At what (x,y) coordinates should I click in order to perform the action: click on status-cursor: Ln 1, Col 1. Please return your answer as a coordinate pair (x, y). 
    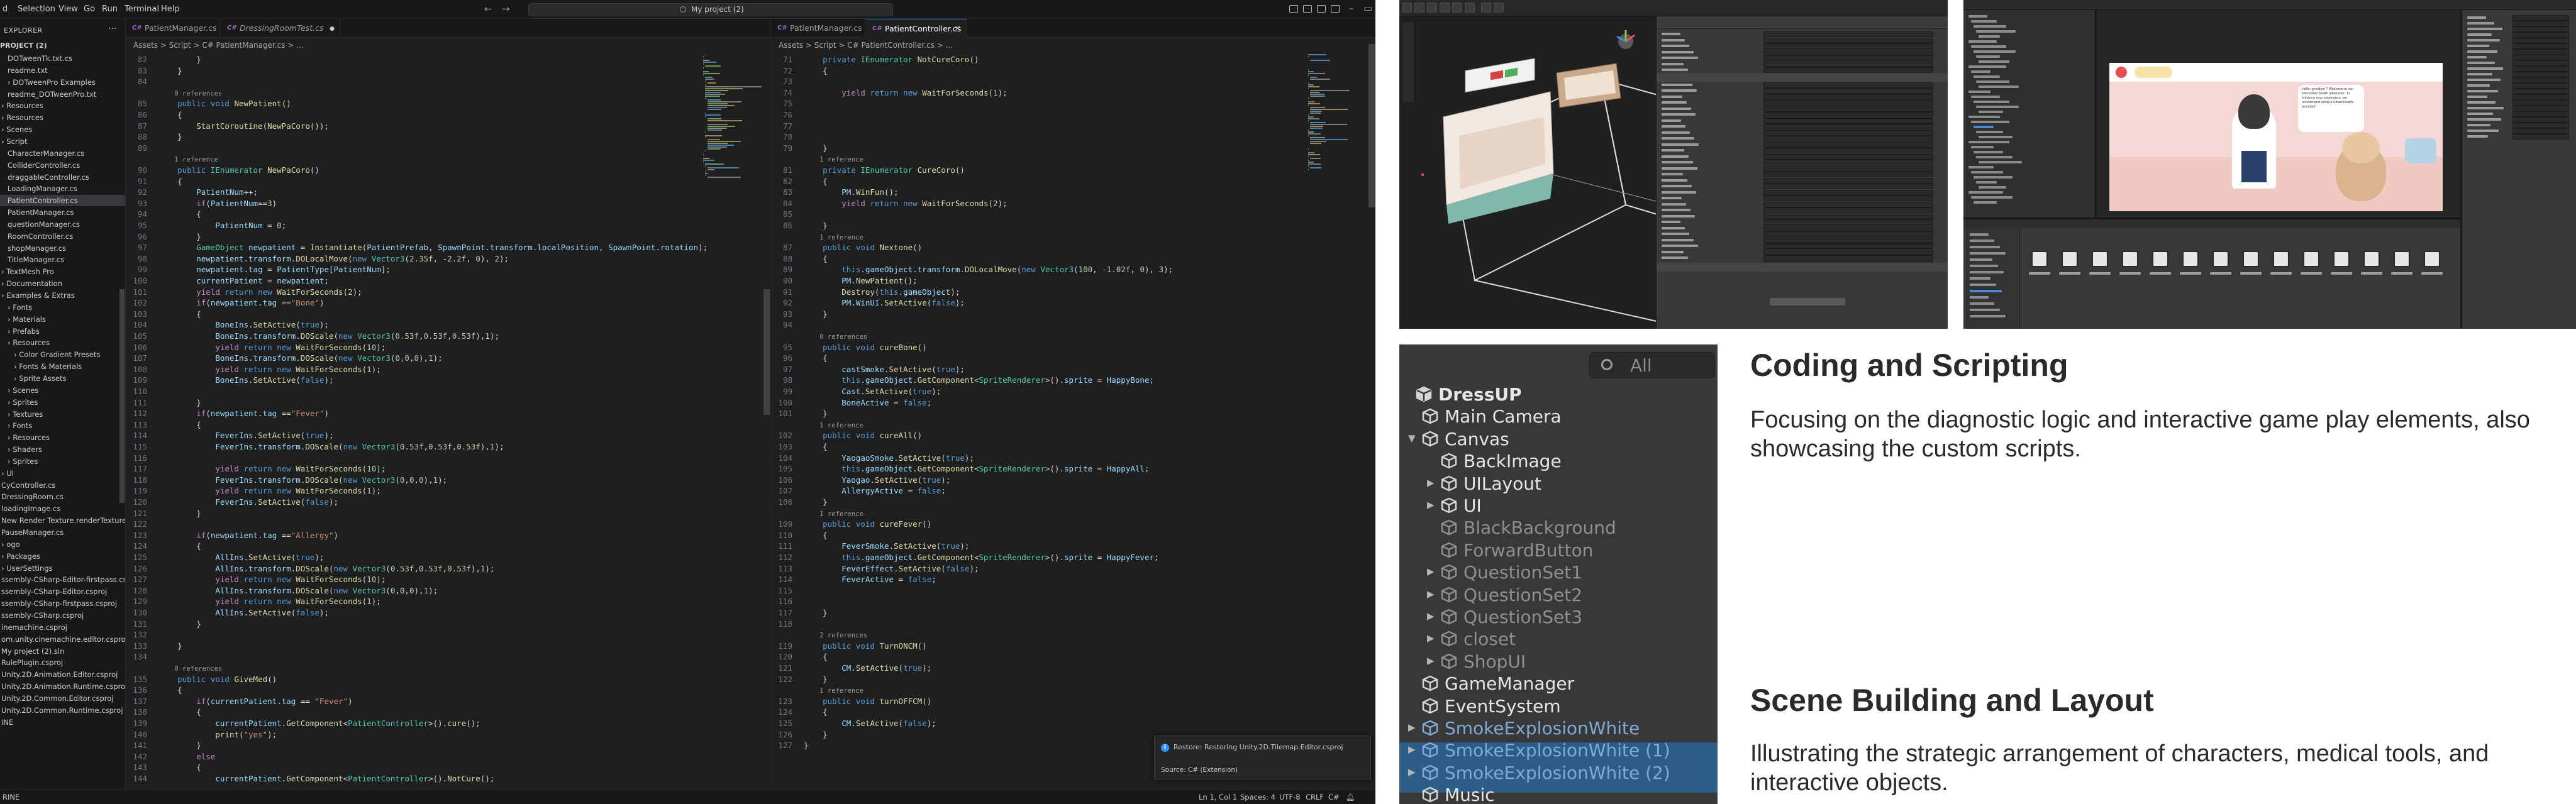
    Looking at the image, I should click on (1218, 797).